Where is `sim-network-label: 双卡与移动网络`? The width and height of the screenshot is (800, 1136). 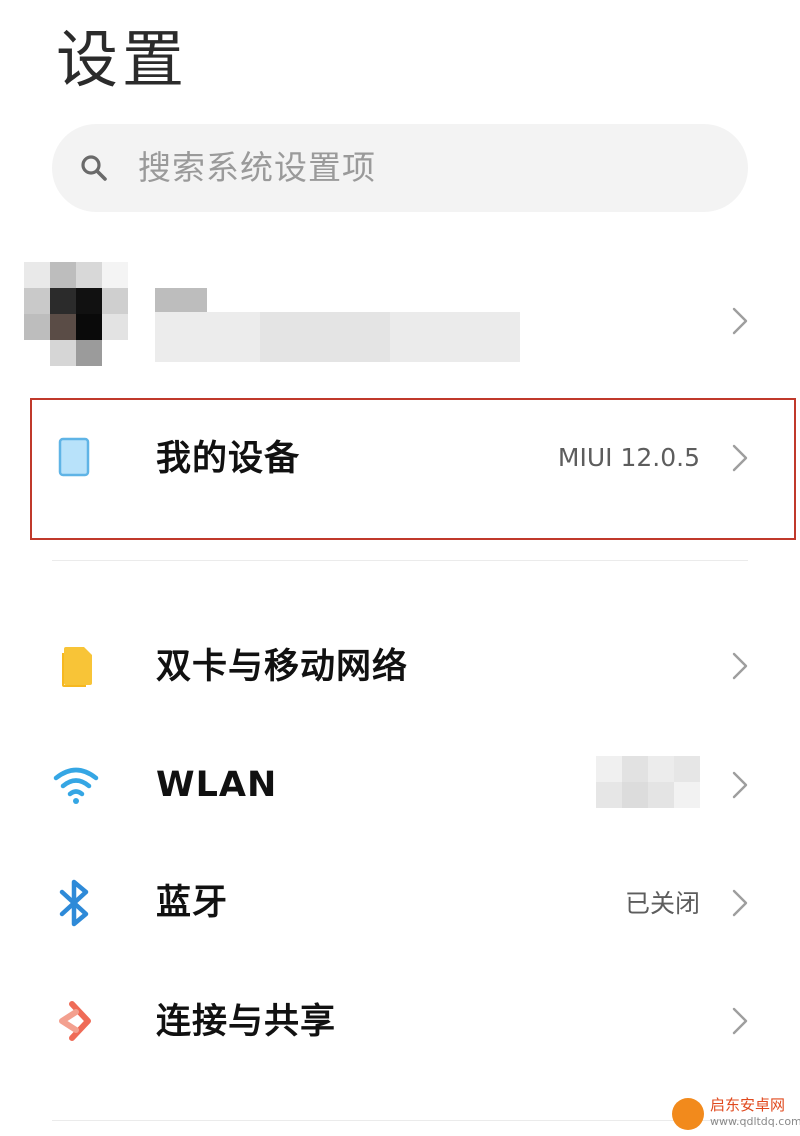
sim-network-label: 双卡与移动网络 is located at coordinates (282, 667).